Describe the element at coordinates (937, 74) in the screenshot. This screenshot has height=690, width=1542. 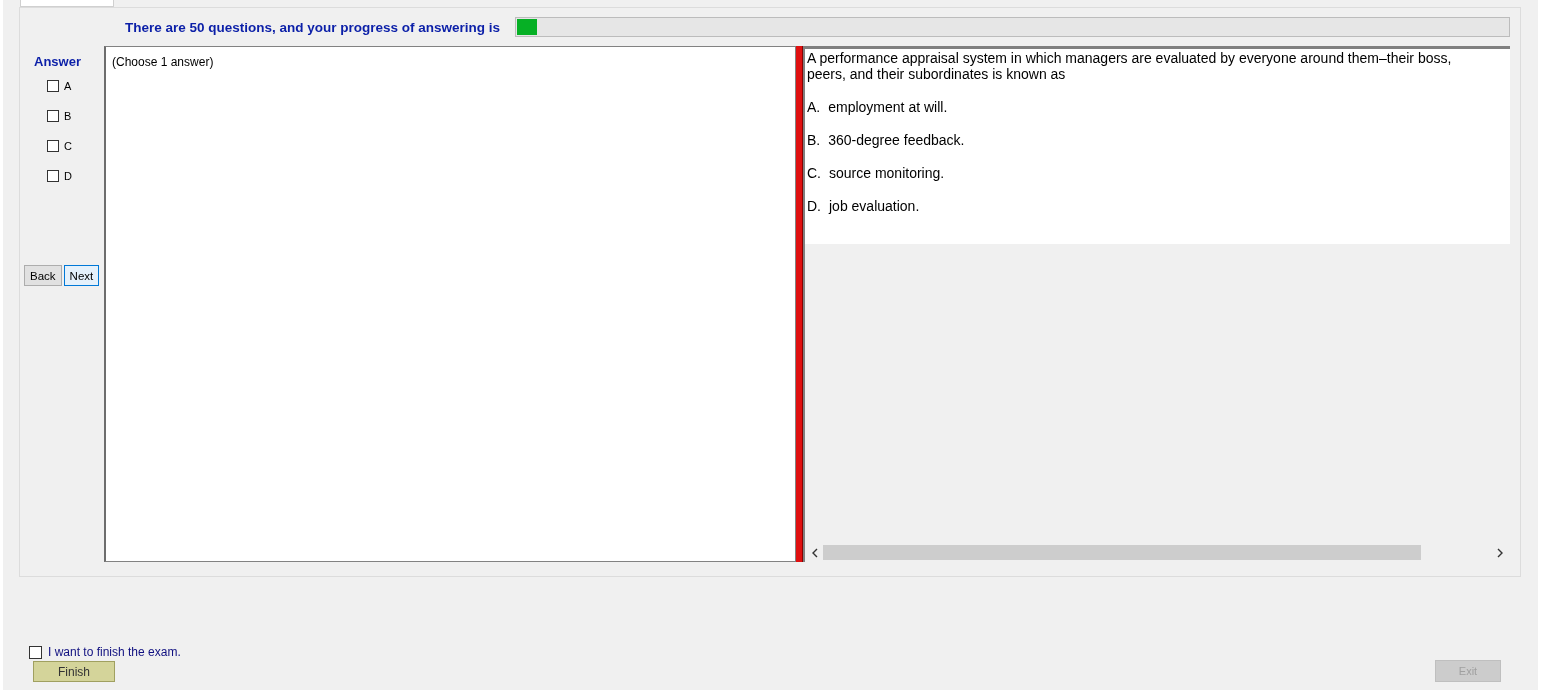
I see `question-text: peers, and their subordinates is known as` at that location.